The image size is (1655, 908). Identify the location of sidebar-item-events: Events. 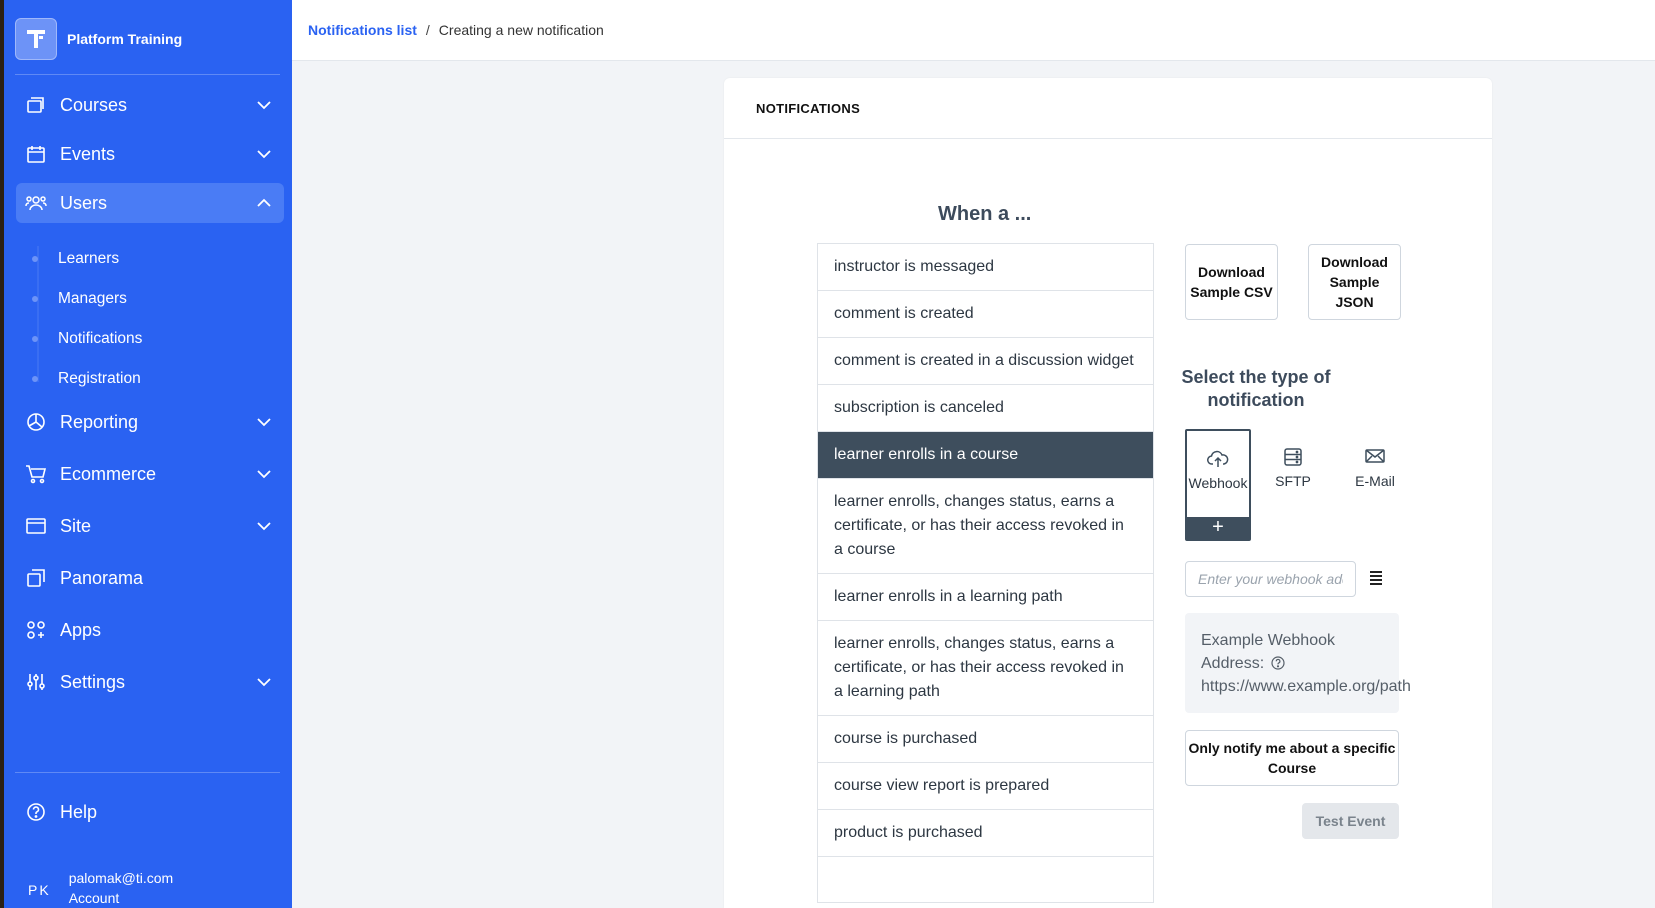
(150, 154).